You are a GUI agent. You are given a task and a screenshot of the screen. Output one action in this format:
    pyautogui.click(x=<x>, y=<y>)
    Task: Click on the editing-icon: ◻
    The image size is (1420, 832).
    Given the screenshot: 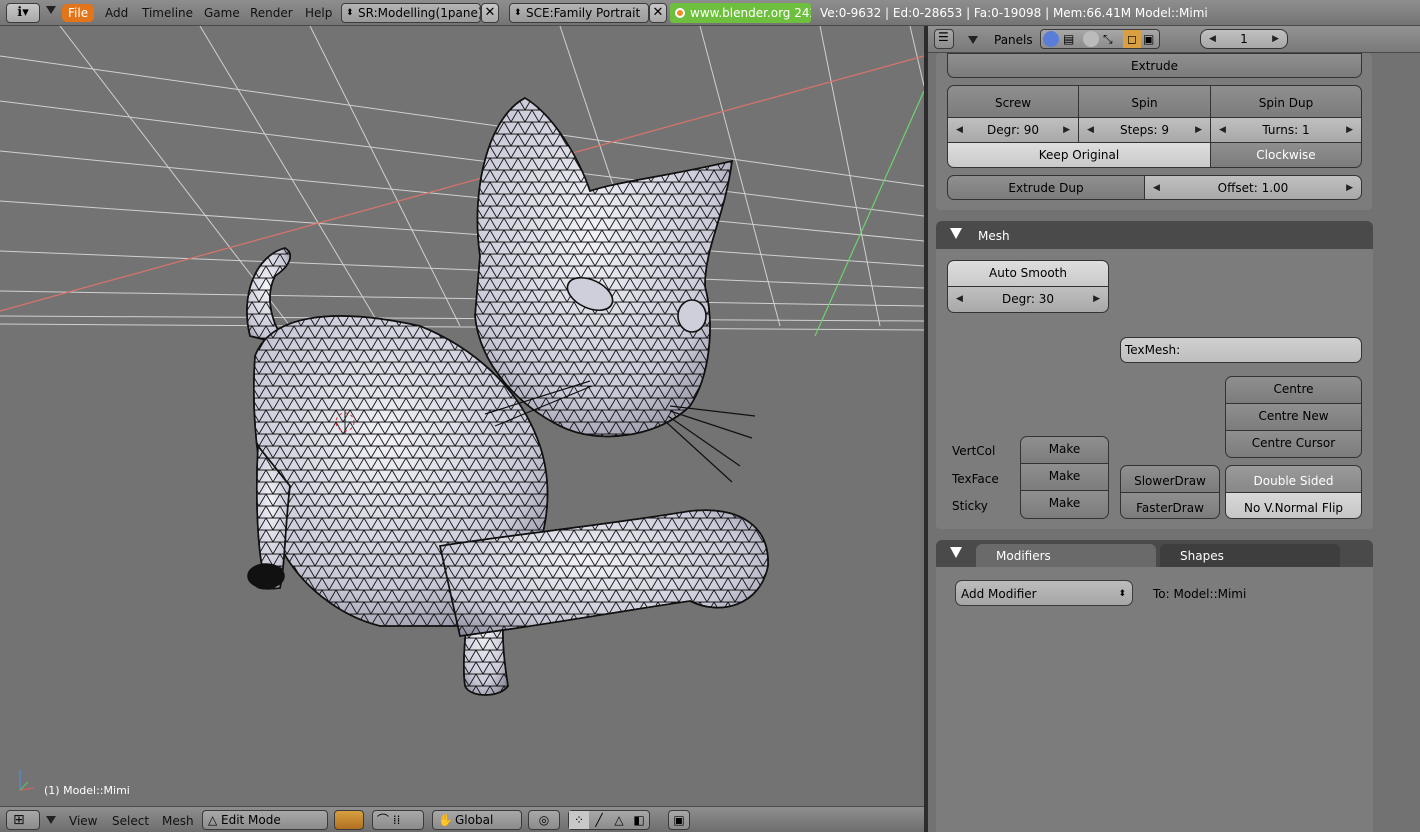 What is the action you would take?
    pyautogui.click(x=1132, y=39)
    